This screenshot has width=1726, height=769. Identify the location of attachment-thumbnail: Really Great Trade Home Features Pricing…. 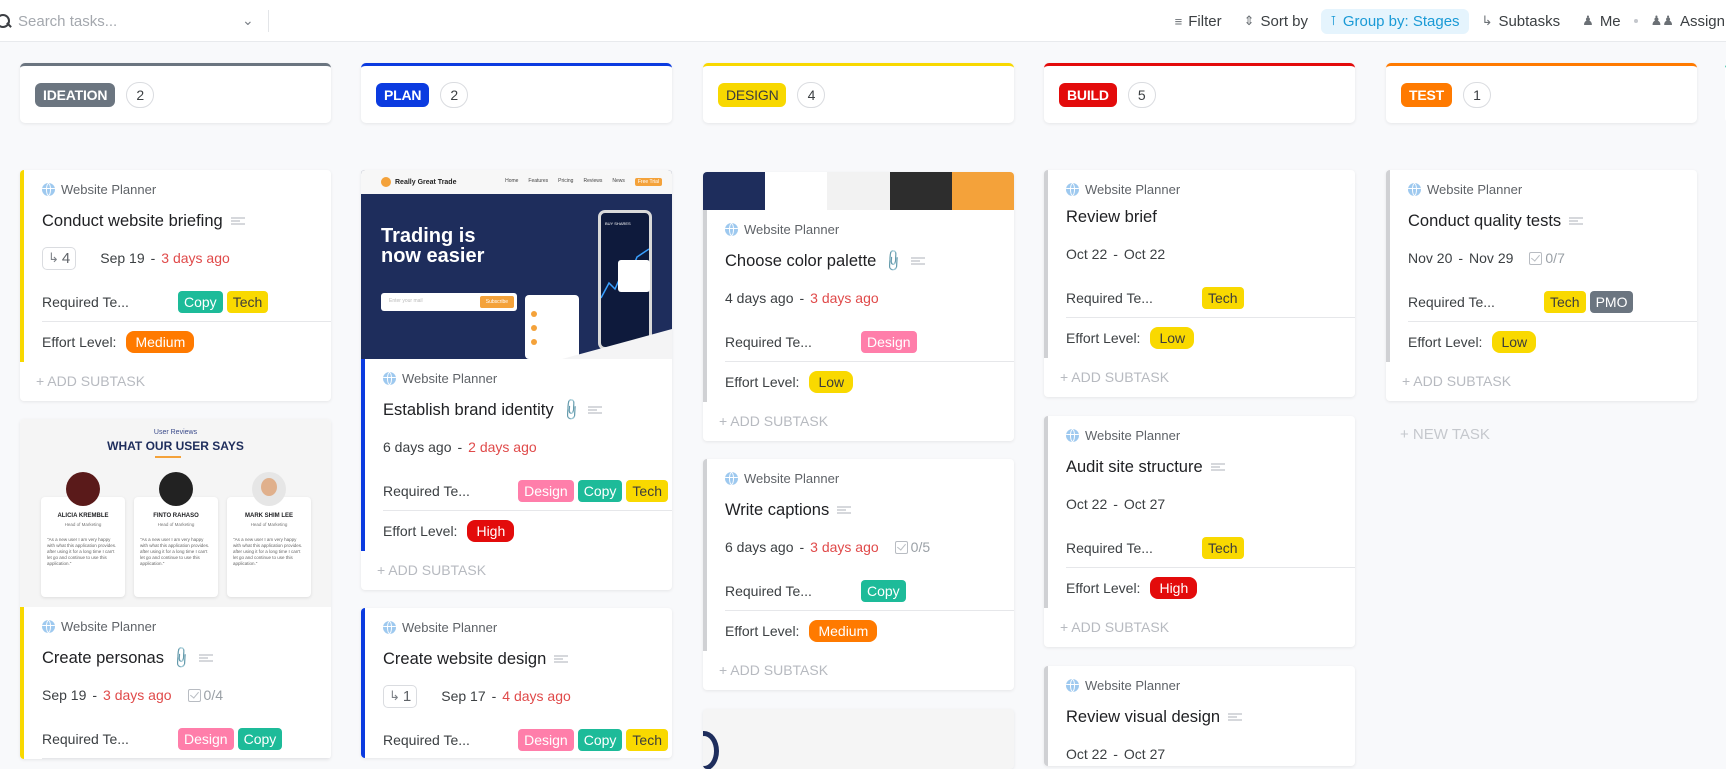
(516, 264).